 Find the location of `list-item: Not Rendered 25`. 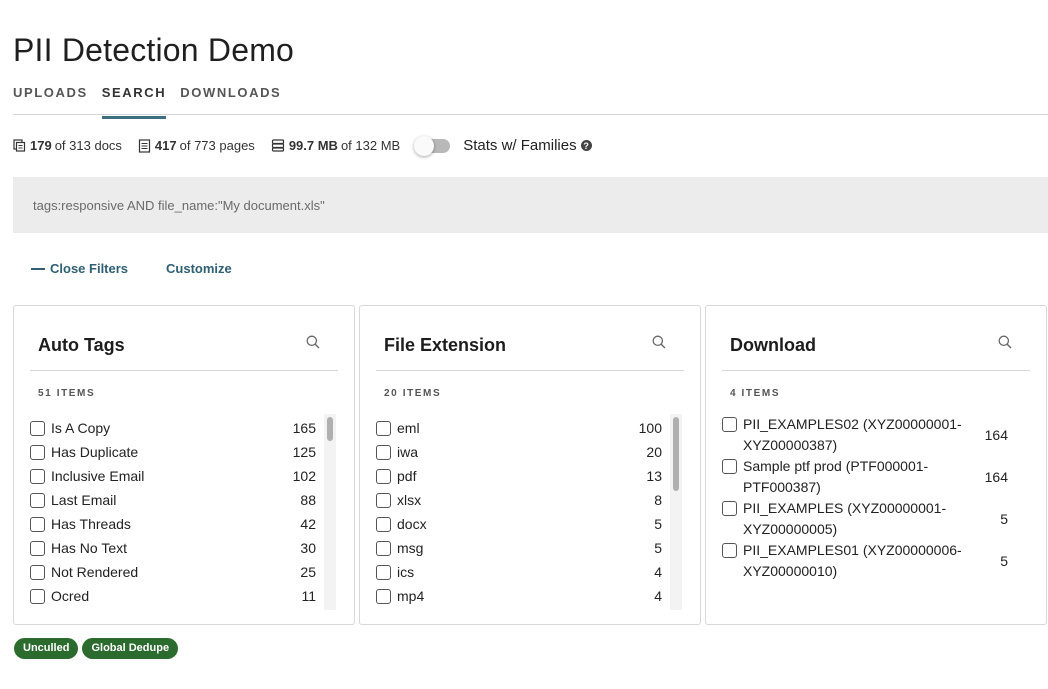

list-item: Not Rendered 25 is located at coordinates (173, 572).